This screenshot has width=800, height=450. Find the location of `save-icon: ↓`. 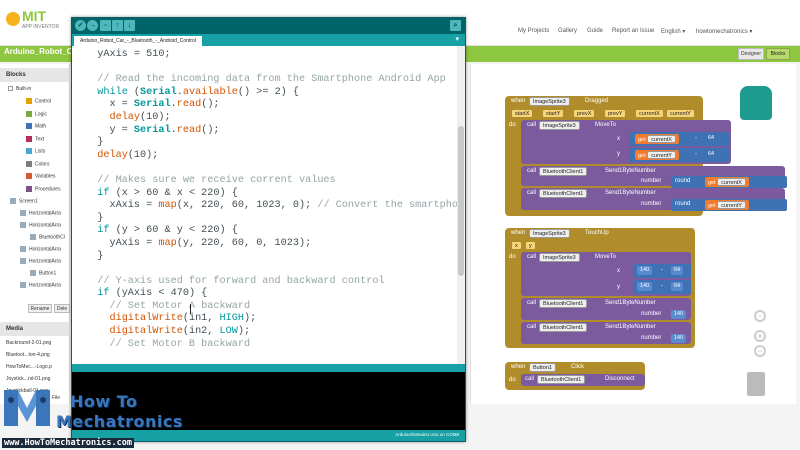

save-icon: ↓ is located at coordinates (129, 25).